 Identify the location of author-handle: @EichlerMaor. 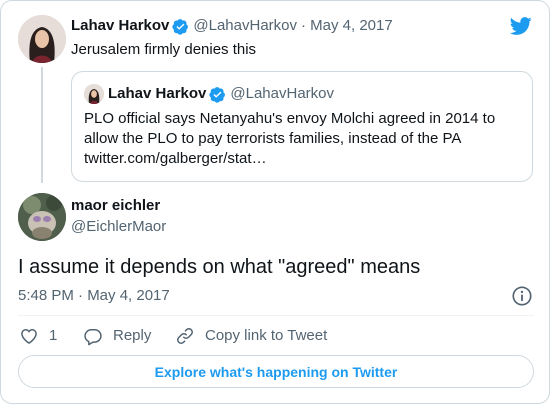
(118, 227).